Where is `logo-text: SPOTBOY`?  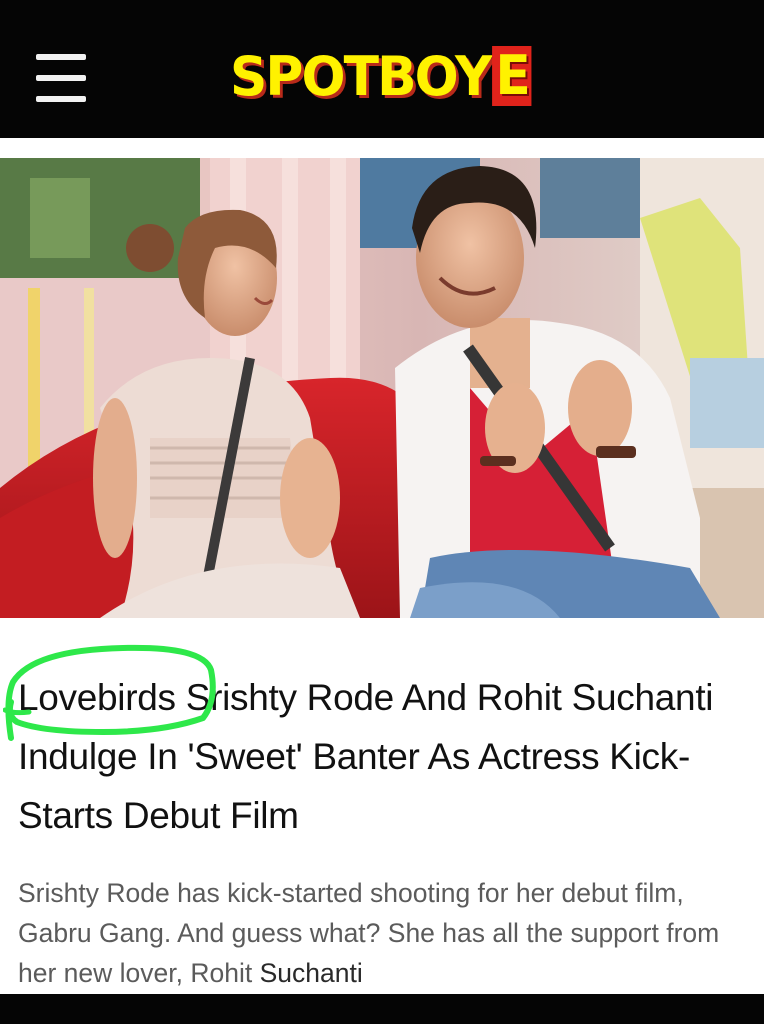
logo-text: SPOTBOY is located at coordinates (361, 76).